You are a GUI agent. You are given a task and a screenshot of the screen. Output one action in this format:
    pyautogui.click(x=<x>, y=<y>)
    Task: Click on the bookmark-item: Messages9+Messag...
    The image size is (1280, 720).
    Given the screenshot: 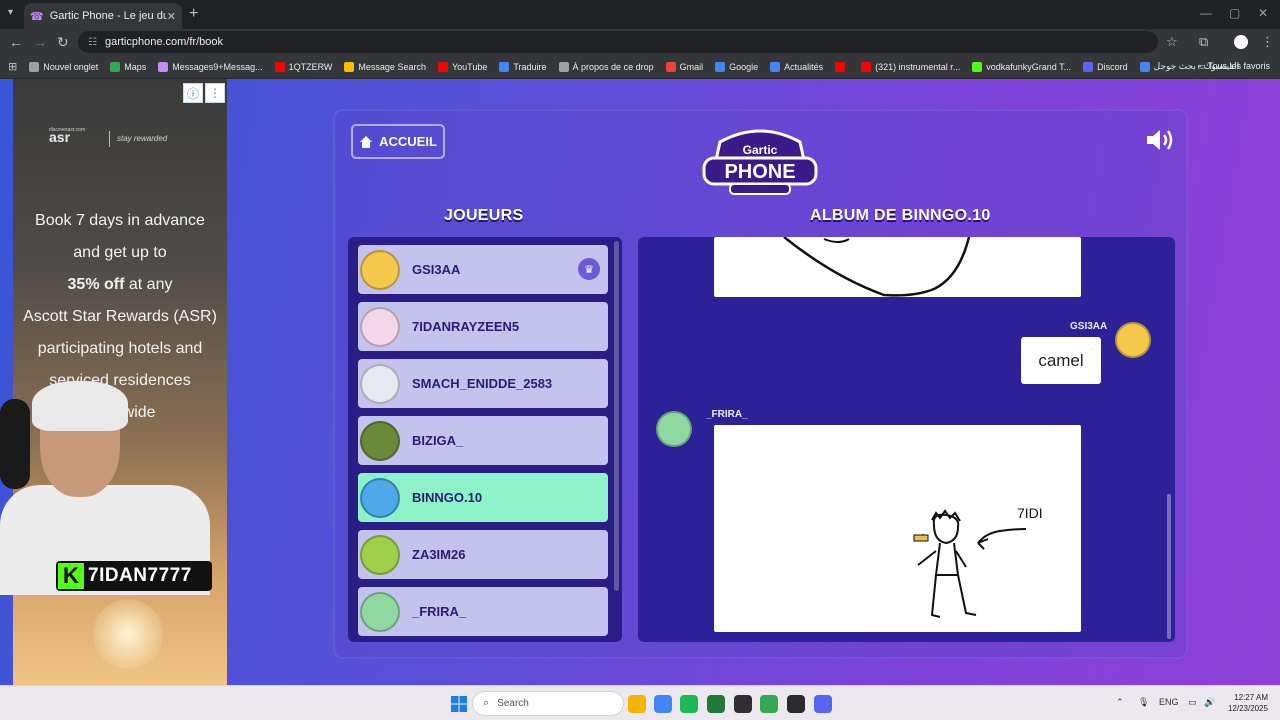 What is the action you would take?
    pyautogui.click(x=210, y=66)
    